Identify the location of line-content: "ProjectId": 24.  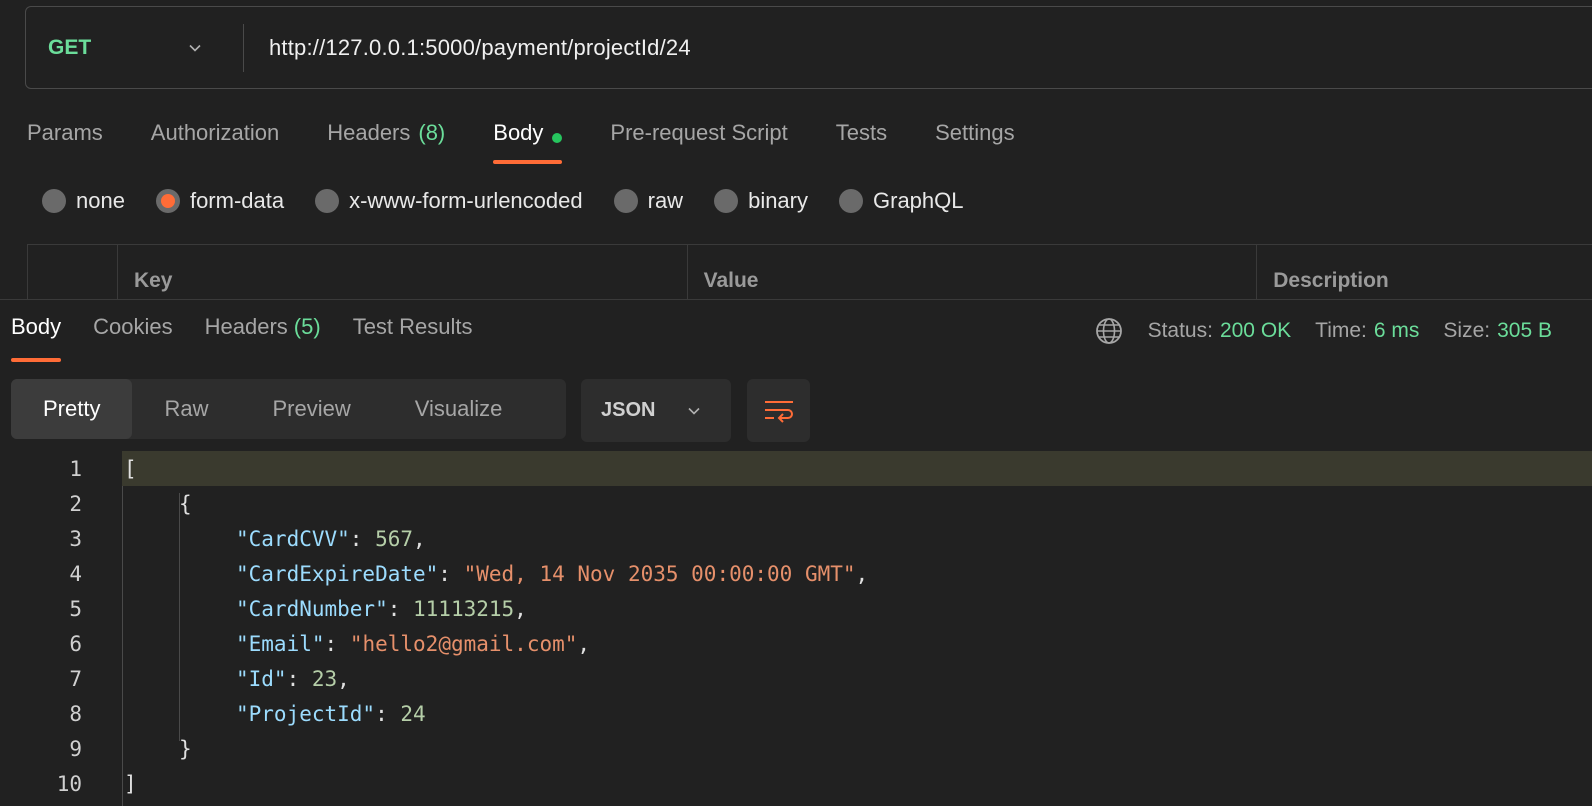
(331, 713).